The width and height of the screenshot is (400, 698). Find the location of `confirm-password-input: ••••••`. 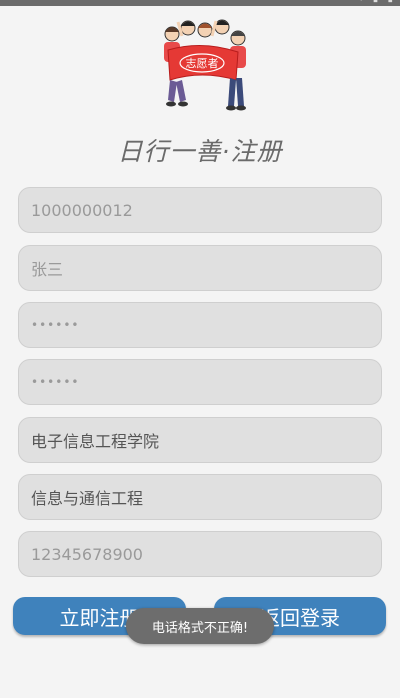

confirm-password-input: •••••• is located at coordinates (200, 382).